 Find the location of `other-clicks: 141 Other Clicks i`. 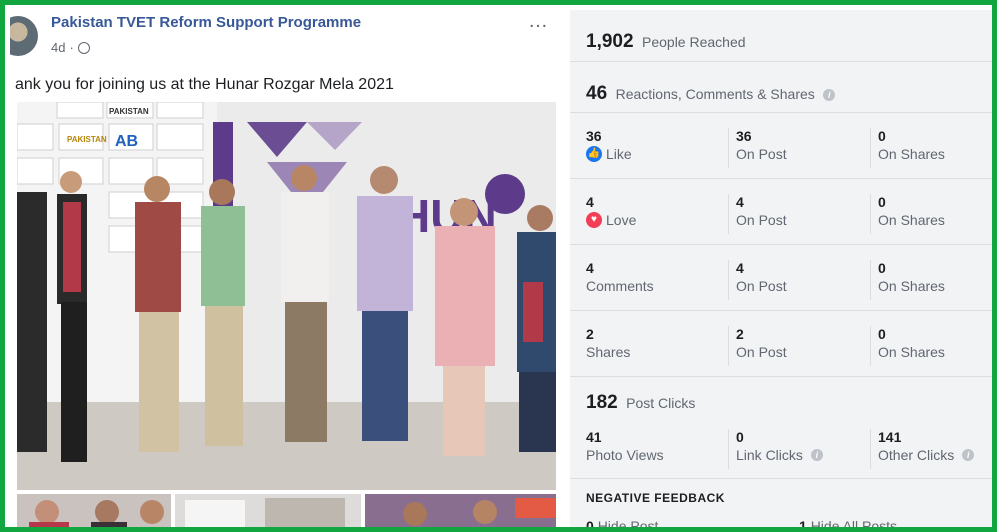

other-clicks: 141 Other Clicks i is located at coordinates (922, 449).